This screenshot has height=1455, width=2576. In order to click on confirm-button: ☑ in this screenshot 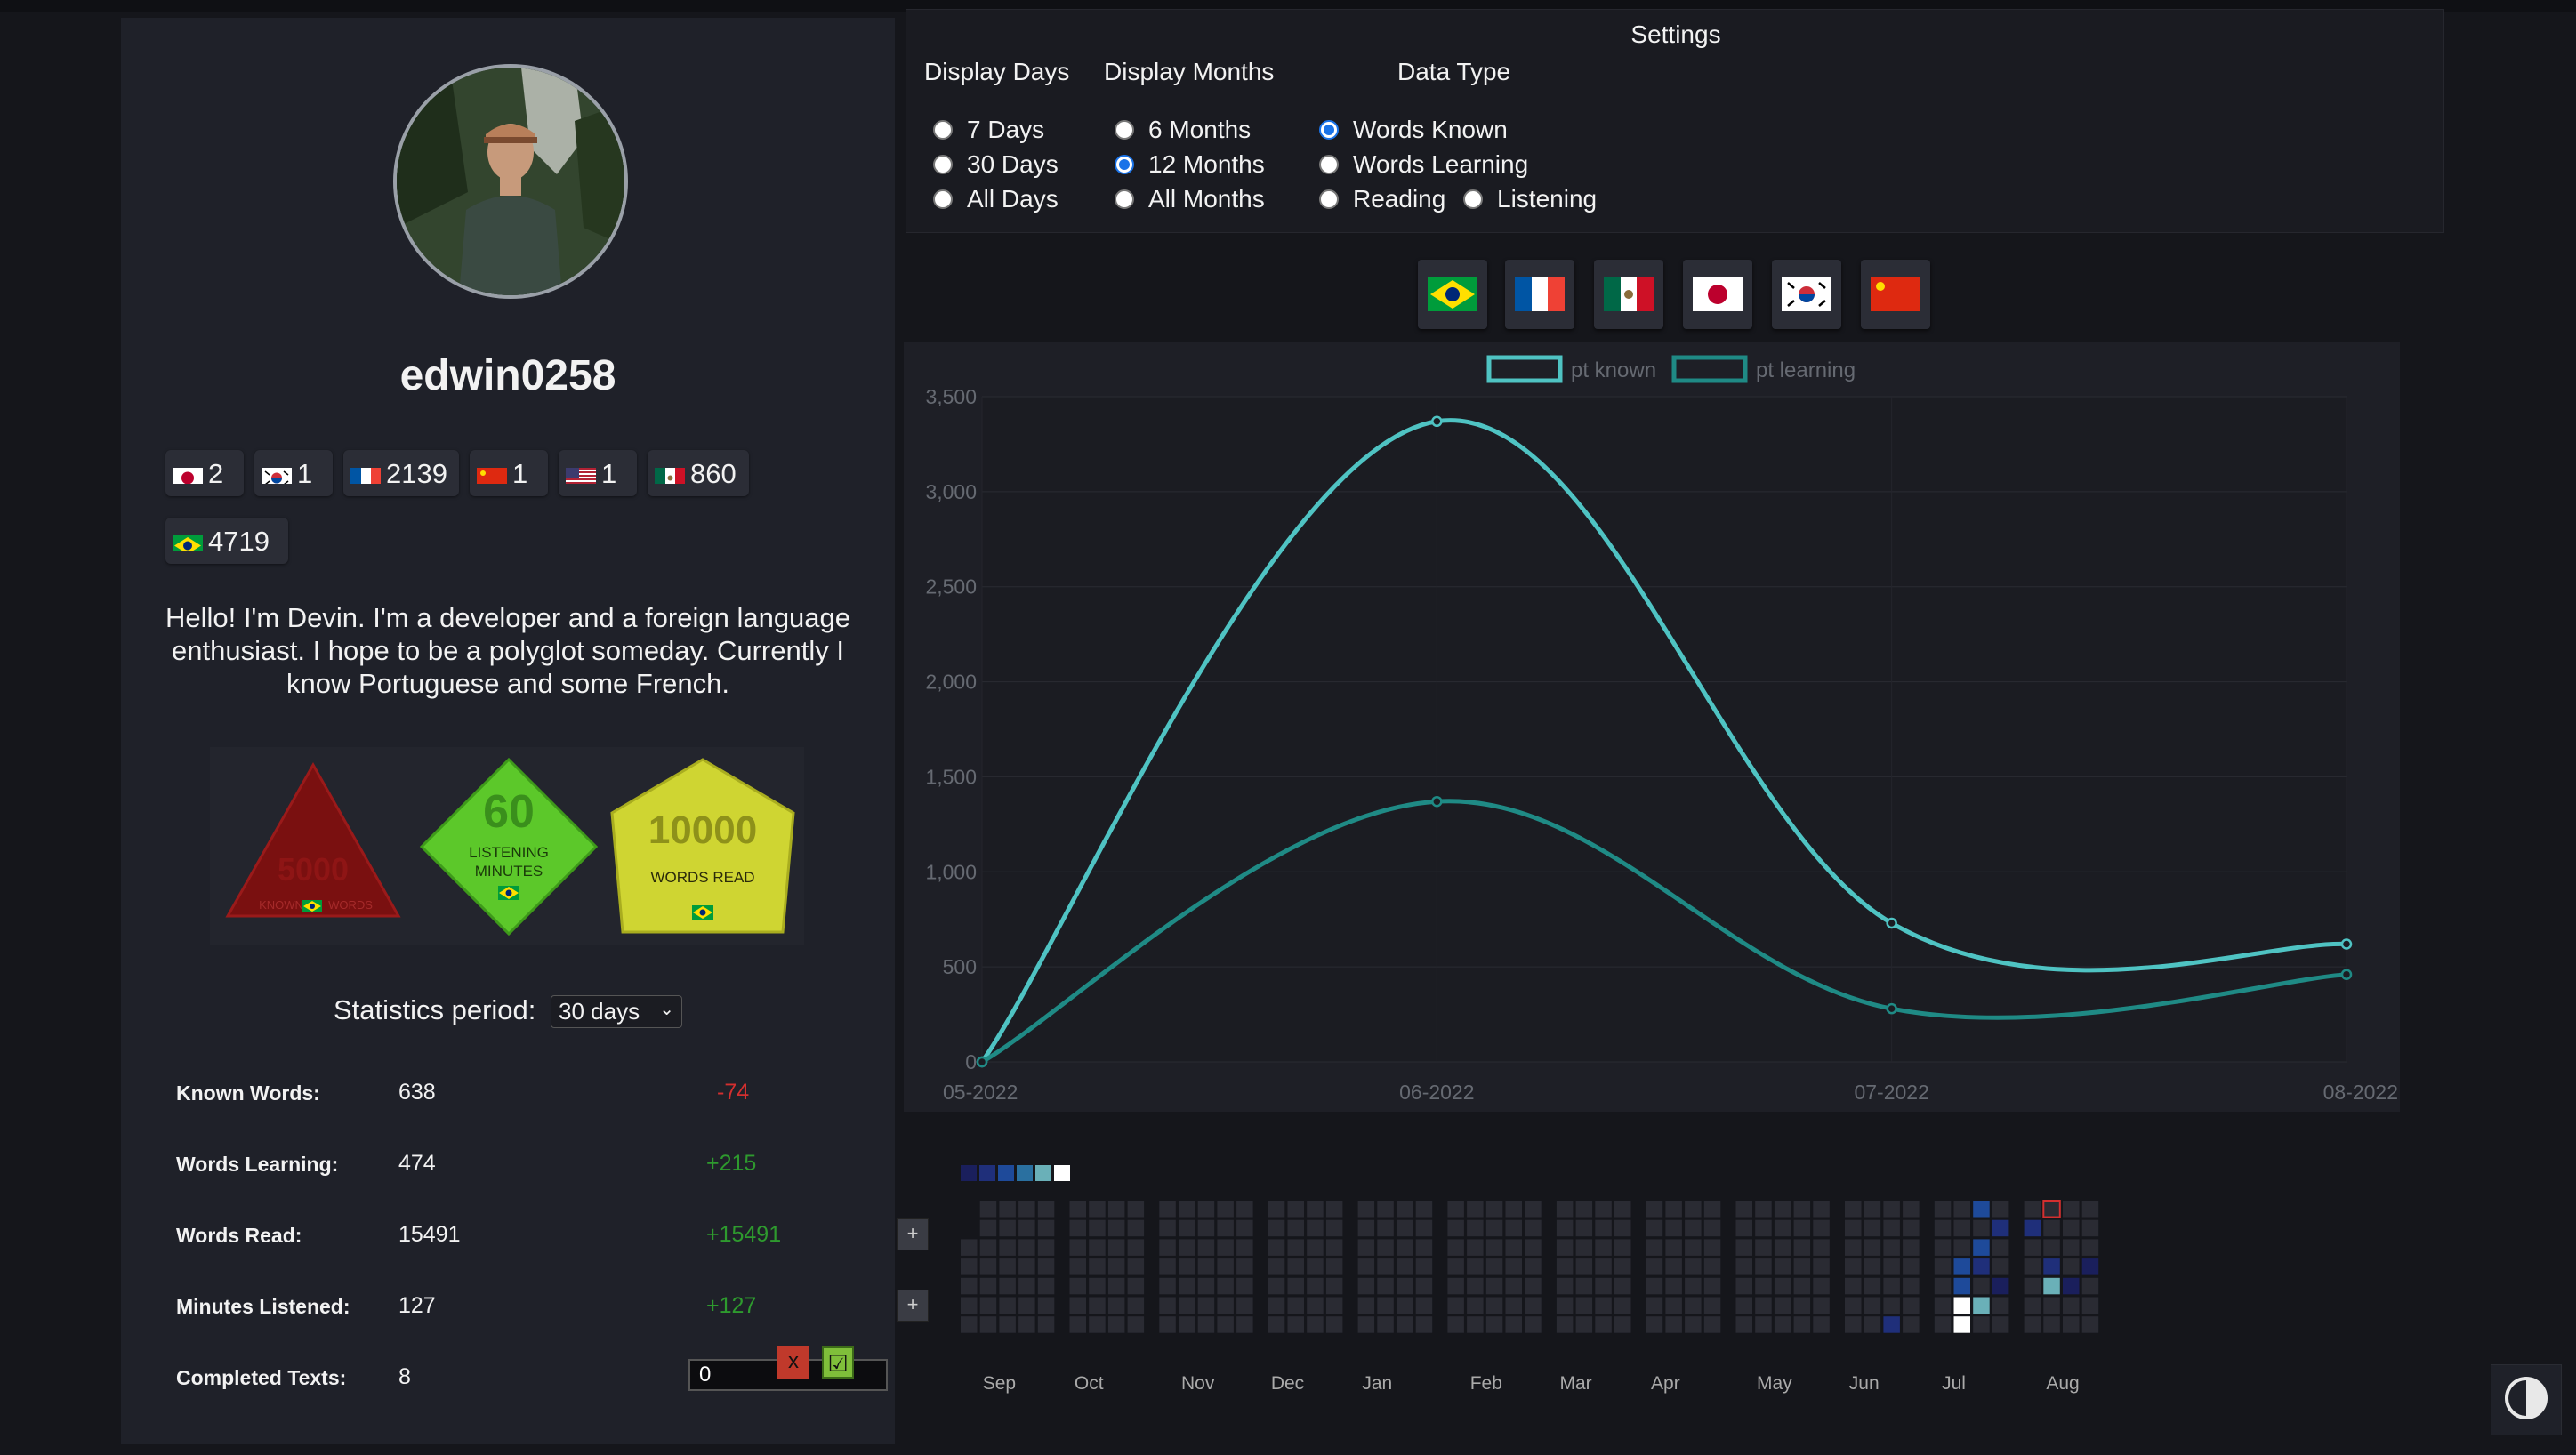, I will do `click(838, 1362)`.